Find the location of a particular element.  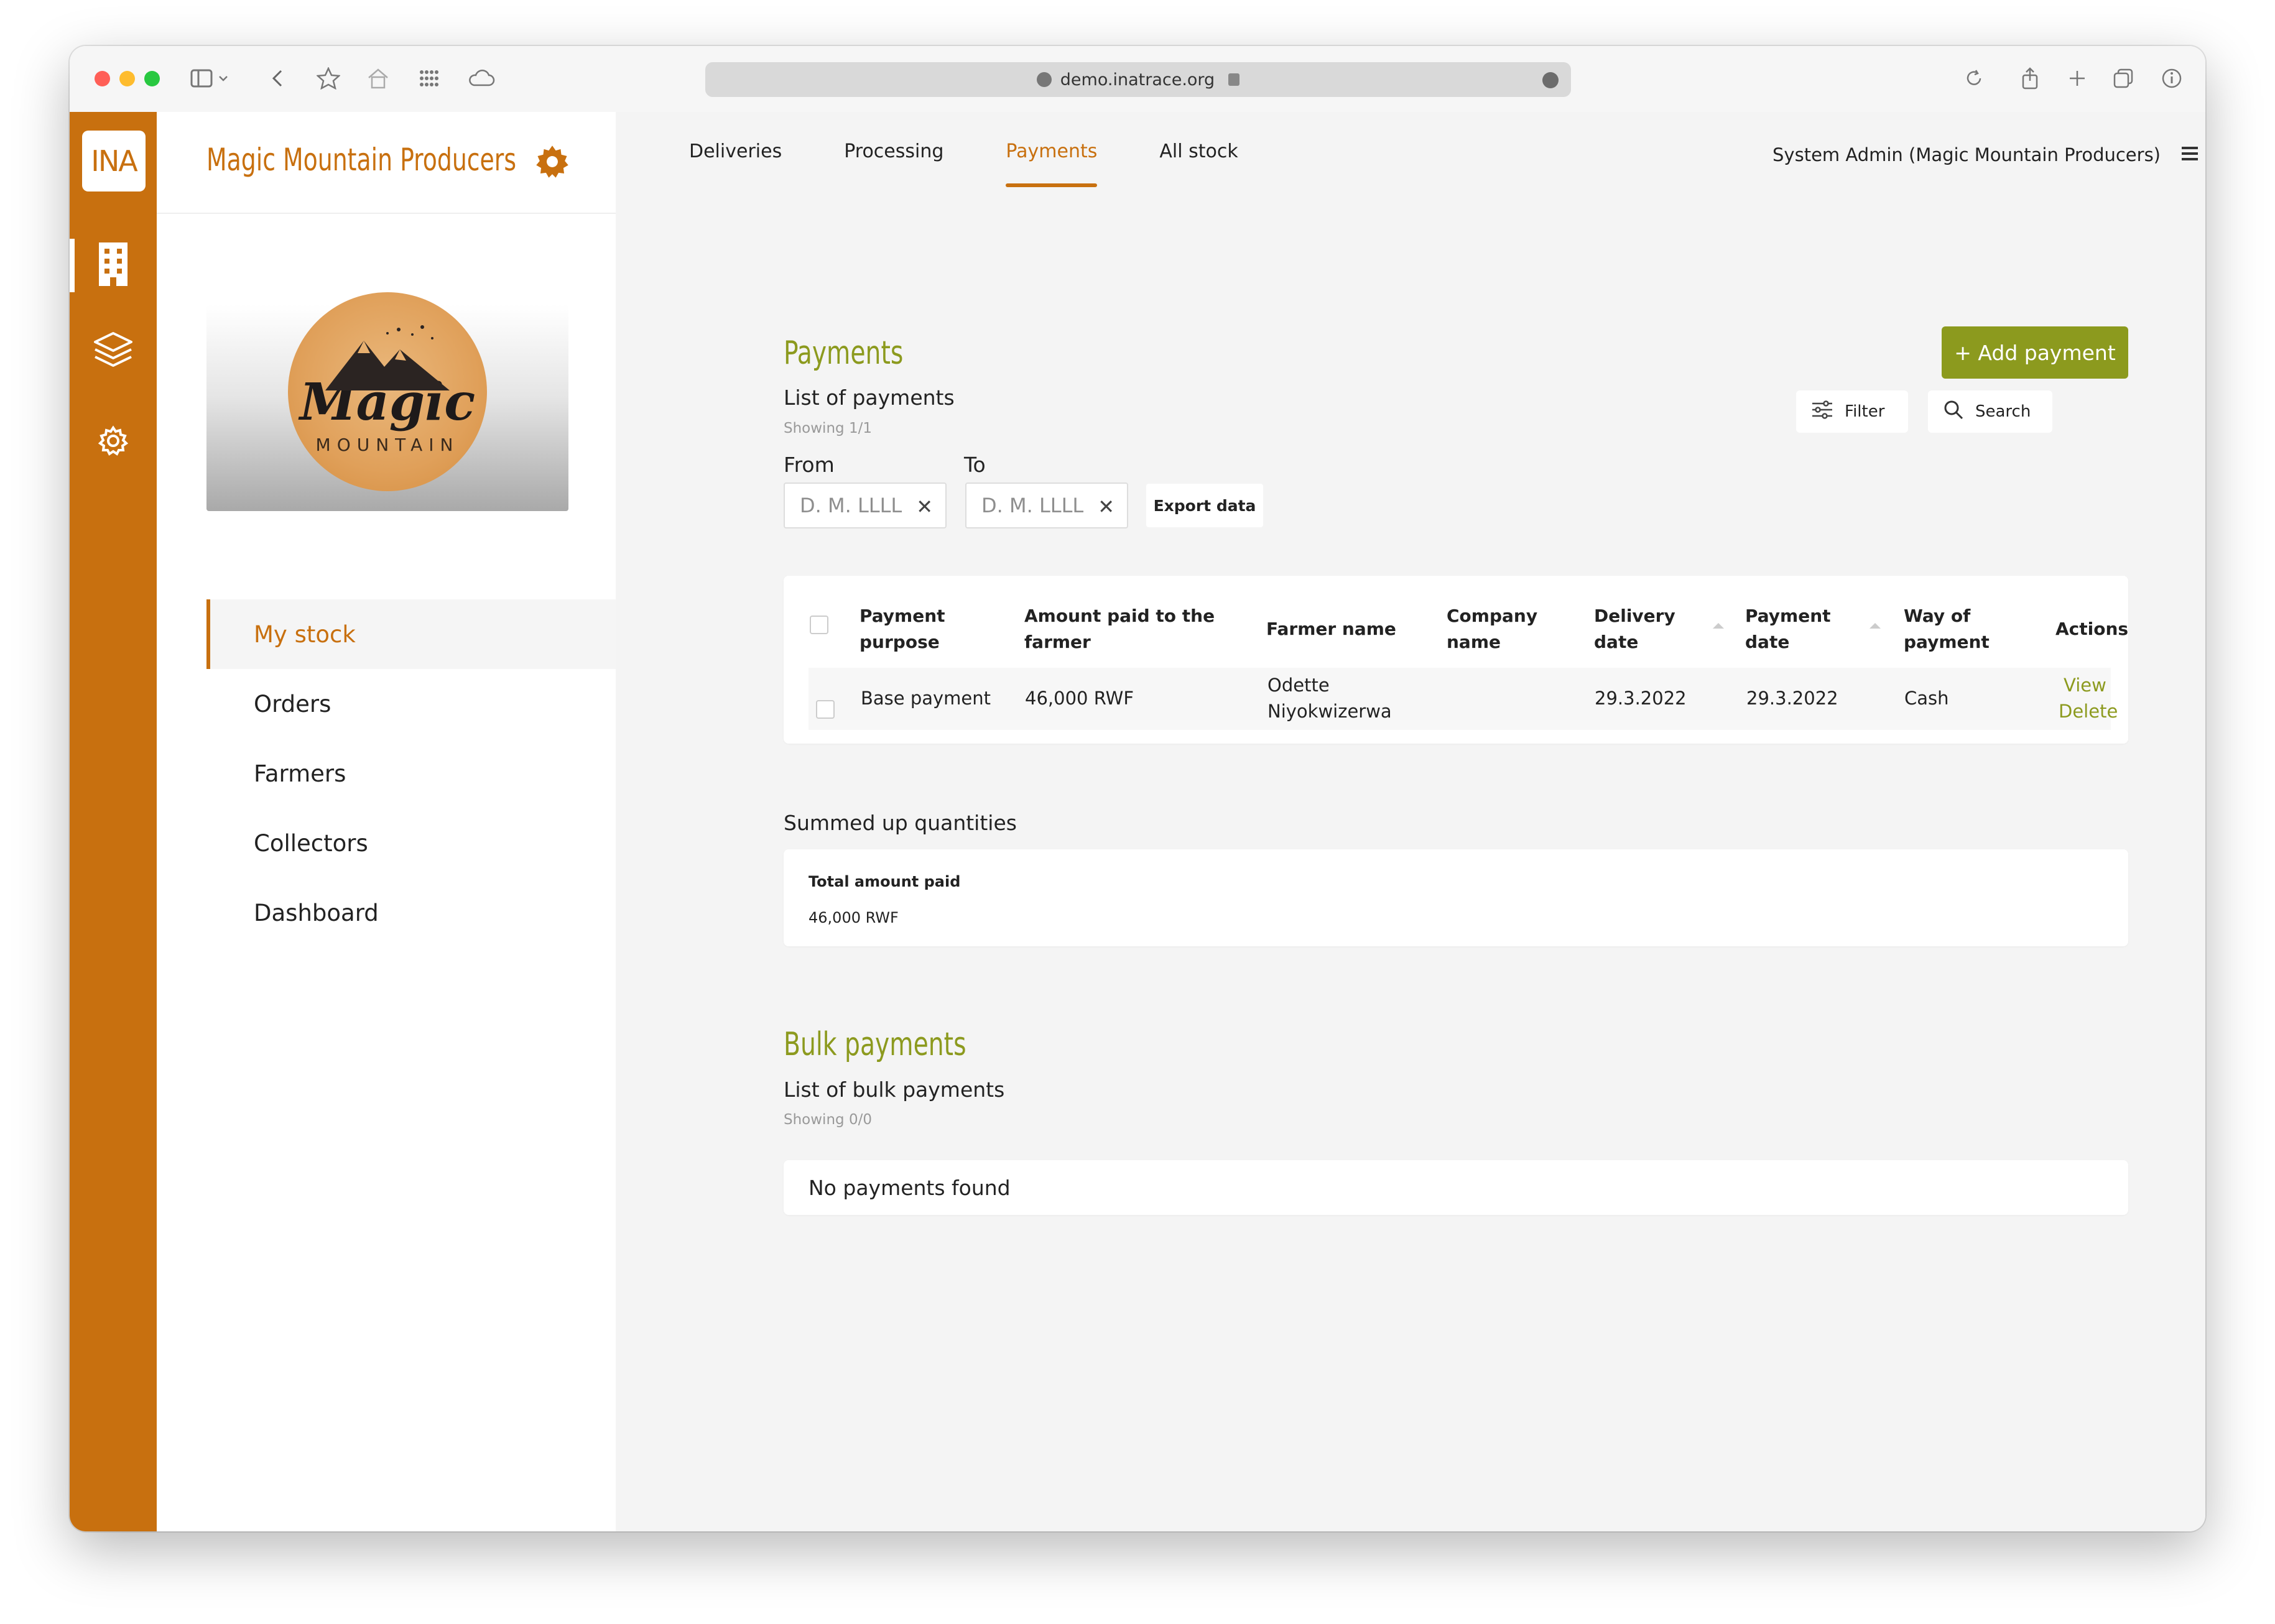

rail-item-settings is located at coordinates (113, 442).